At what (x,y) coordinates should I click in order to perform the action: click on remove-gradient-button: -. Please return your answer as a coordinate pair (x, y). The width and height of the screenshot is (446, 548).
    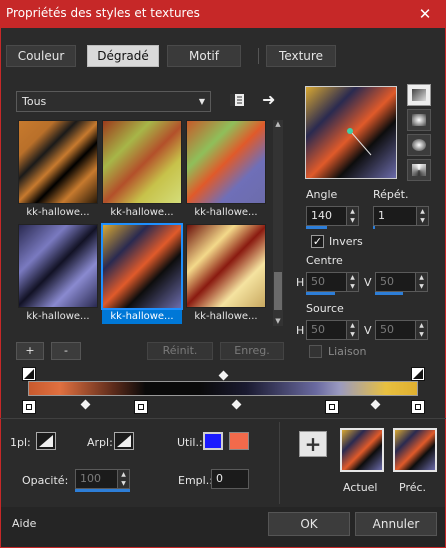
    Looking at the image, I should click on (66, 351).